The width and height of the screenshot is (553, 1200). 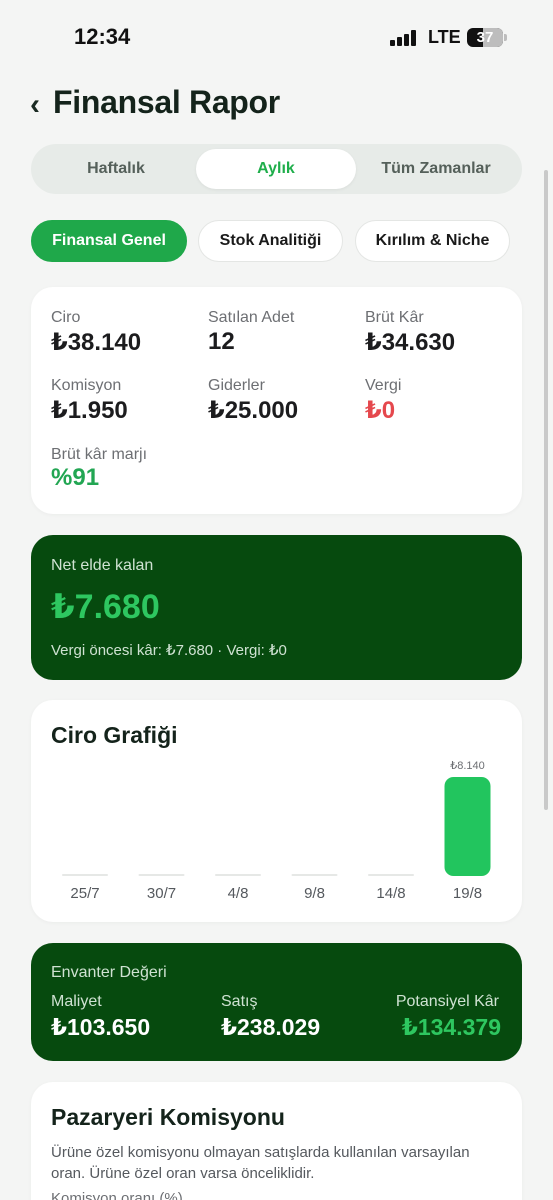 I want to click on marj-value: %91, so click(x=75, y=477).